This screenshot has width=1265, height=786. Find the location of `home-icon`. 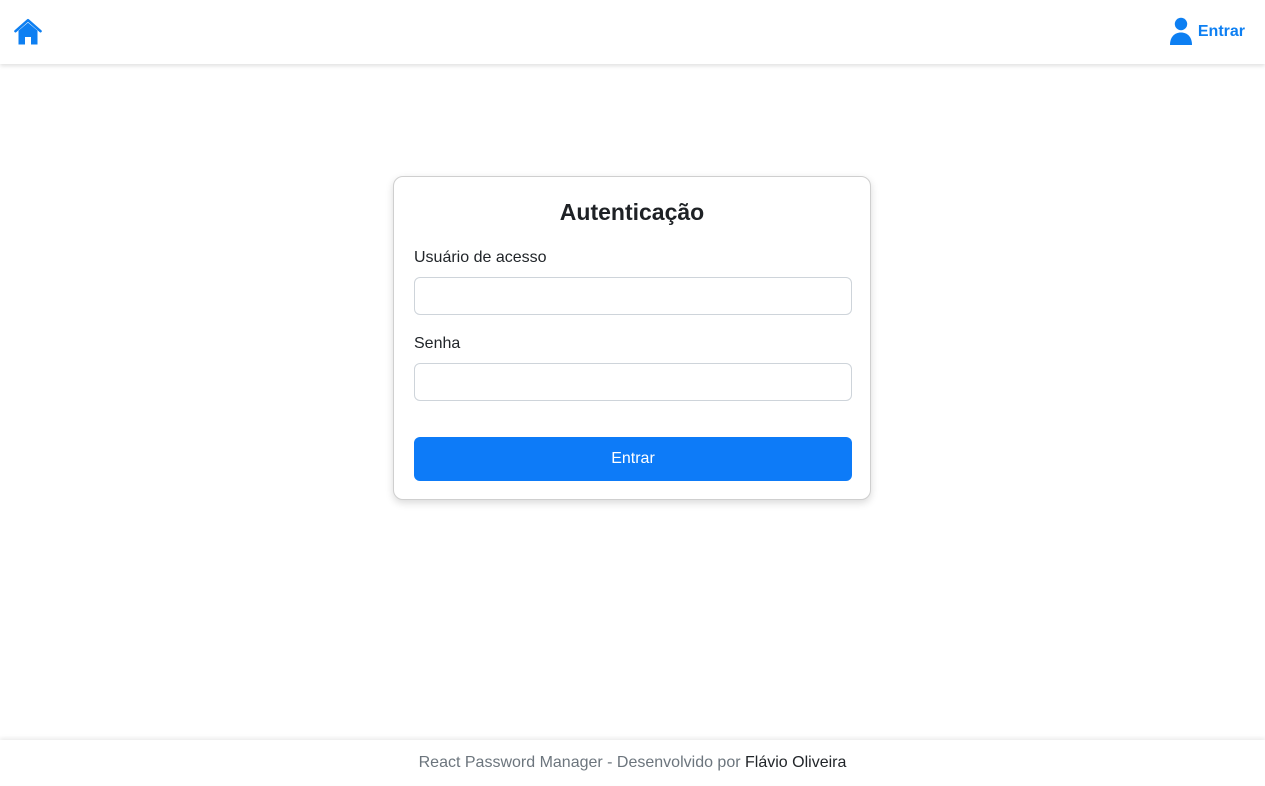

home-icon is located at coordinates (28, 31).